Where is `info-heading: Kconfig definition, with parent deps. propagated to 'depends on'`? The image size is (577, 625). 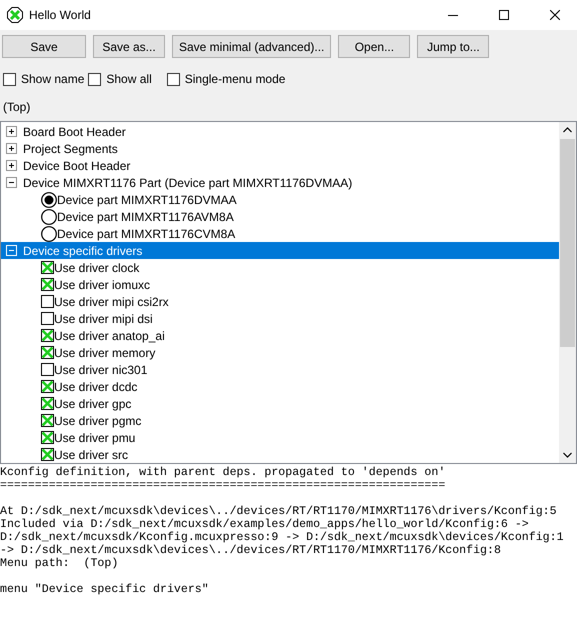
info-heading: Kconfig definition, with parent deps. propagated to 'depends on' is located at coordinates (223, 472).